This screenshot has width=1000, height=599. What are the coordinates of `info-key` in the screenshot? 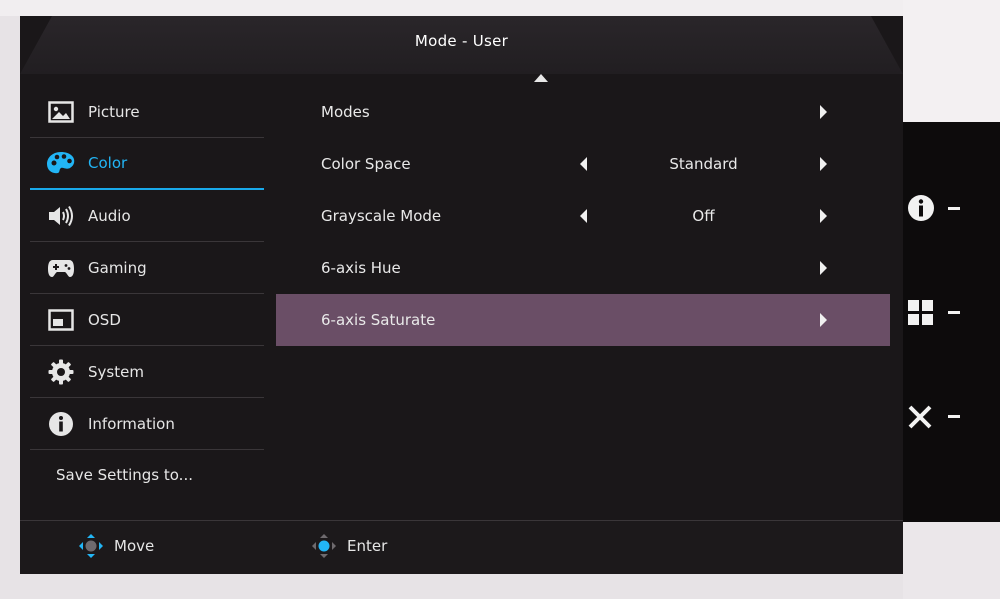 It's located at (951, 208).